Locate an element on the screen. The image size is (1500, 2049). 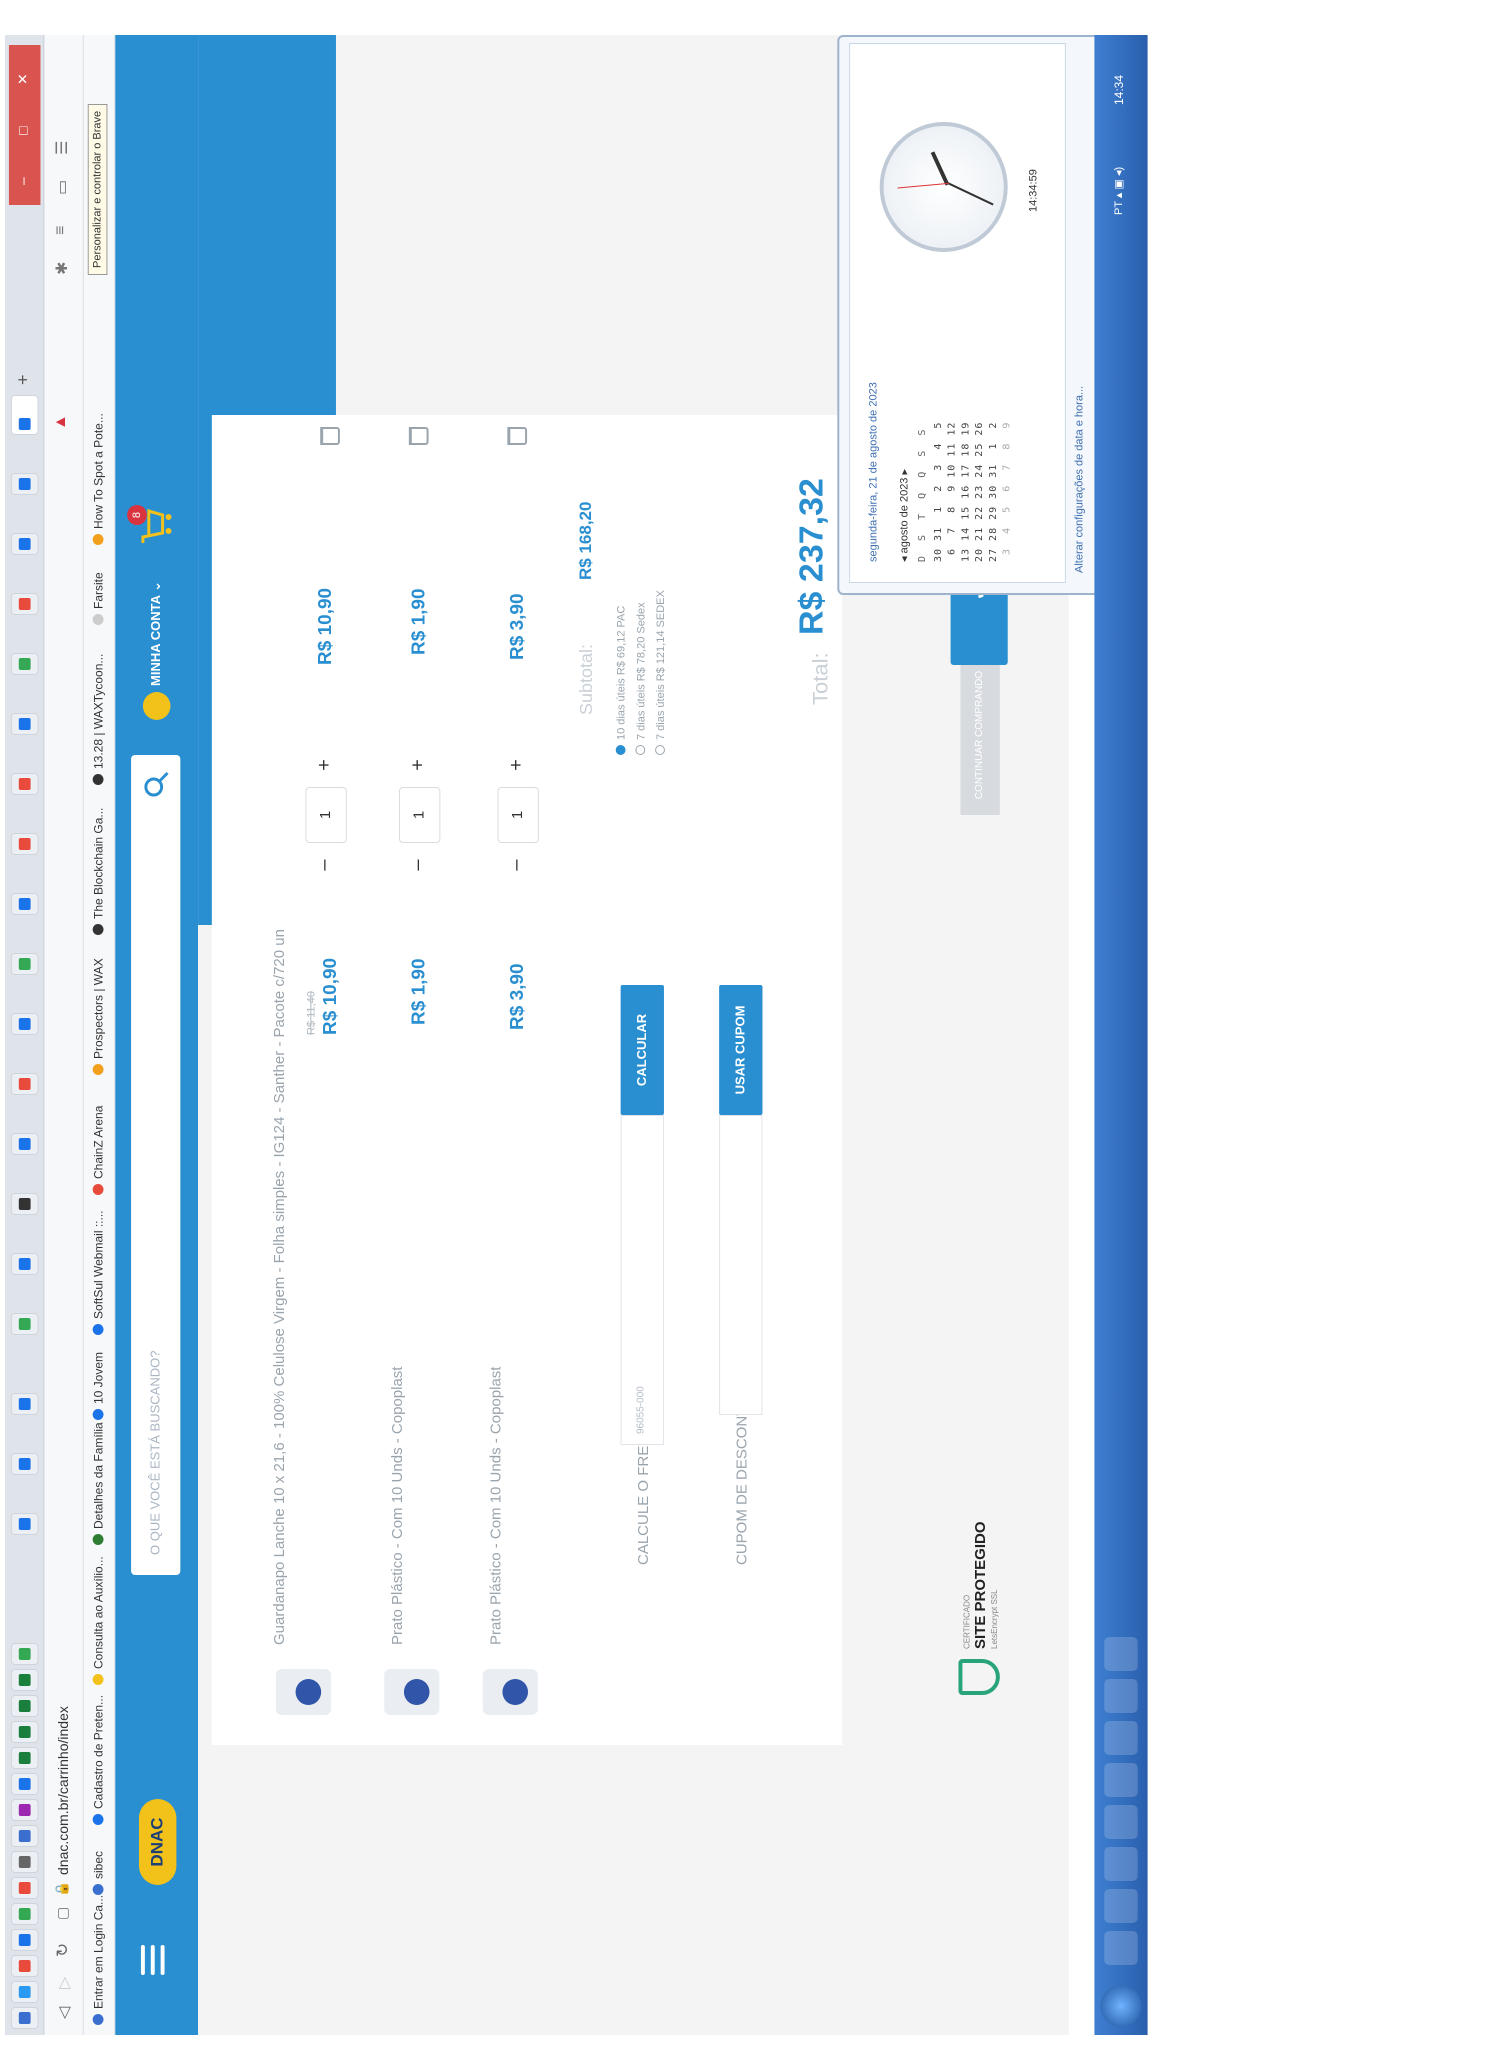
back-icon: ◁ is located at coordinates (64, 2013).